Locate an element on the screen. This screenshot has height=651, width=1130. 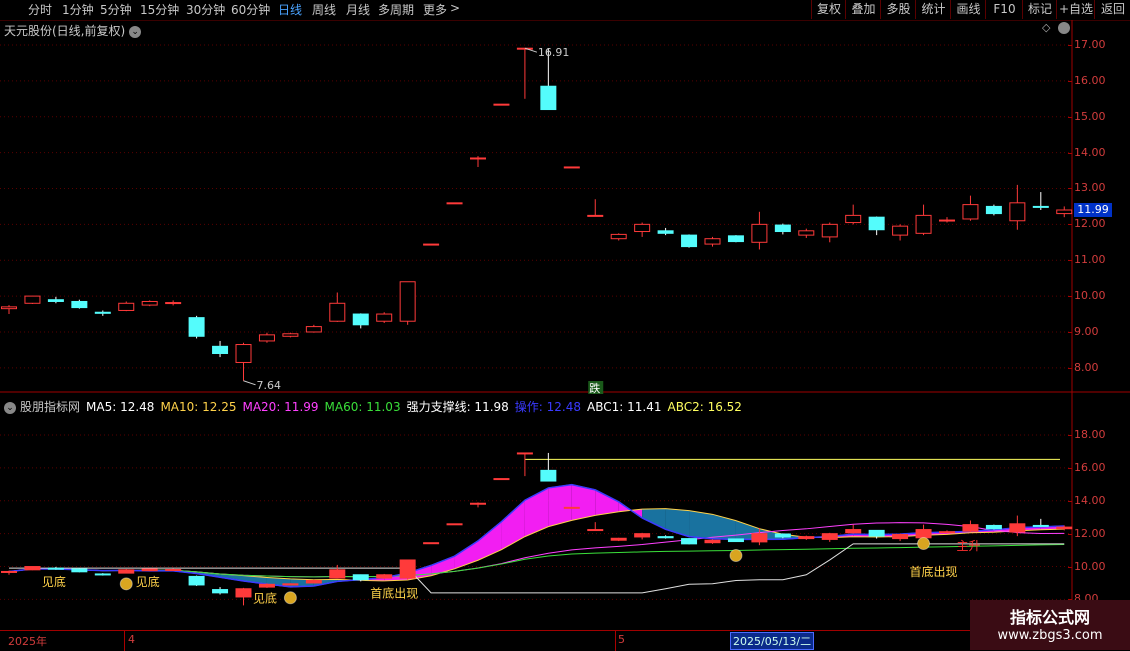
indicator-value-3: MA60: 11.03 is located at coordinates (363, 407).